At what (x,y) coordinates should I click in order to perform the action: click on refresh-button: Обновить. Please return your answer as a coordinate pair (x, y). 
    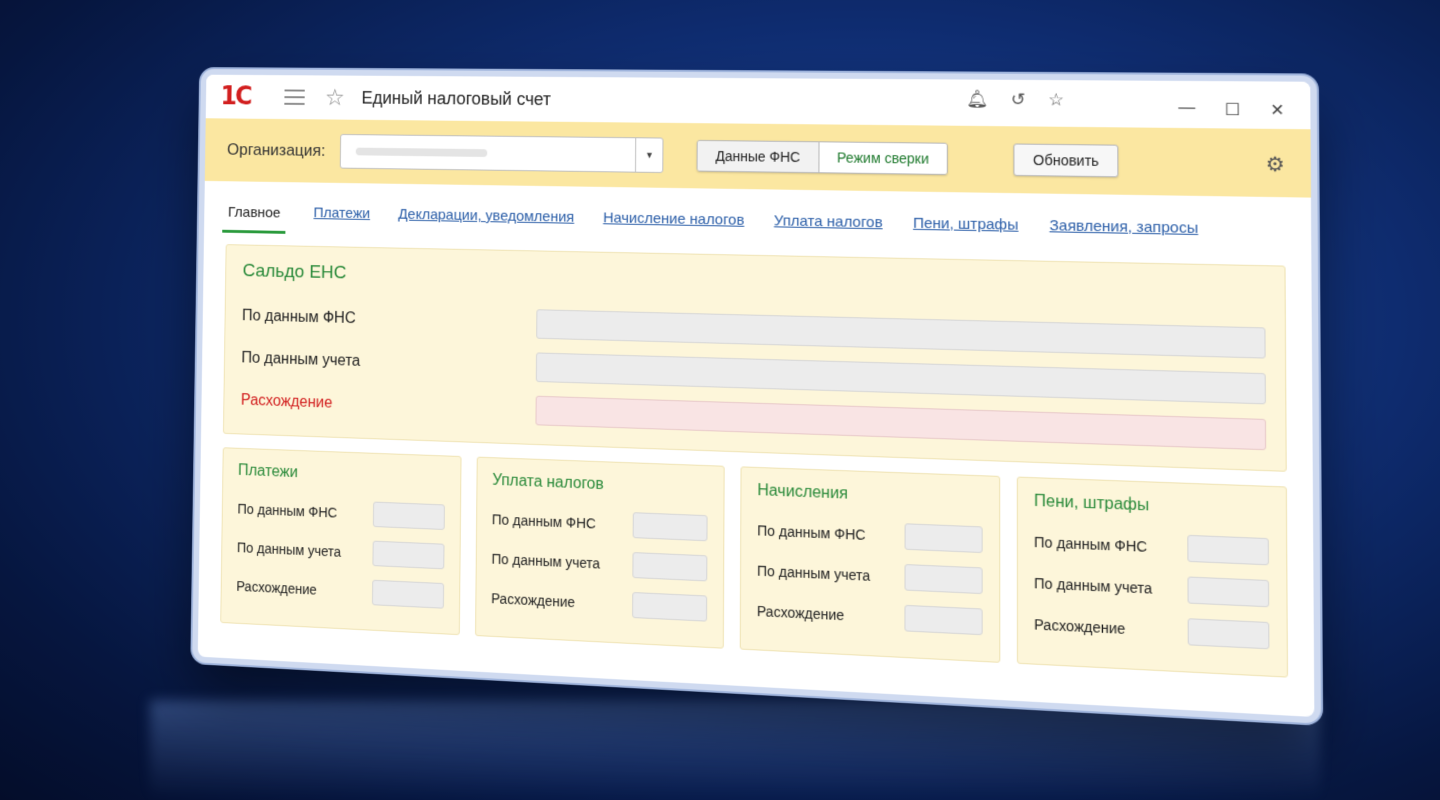
    Looking at the image, I should click on (1066, 160).